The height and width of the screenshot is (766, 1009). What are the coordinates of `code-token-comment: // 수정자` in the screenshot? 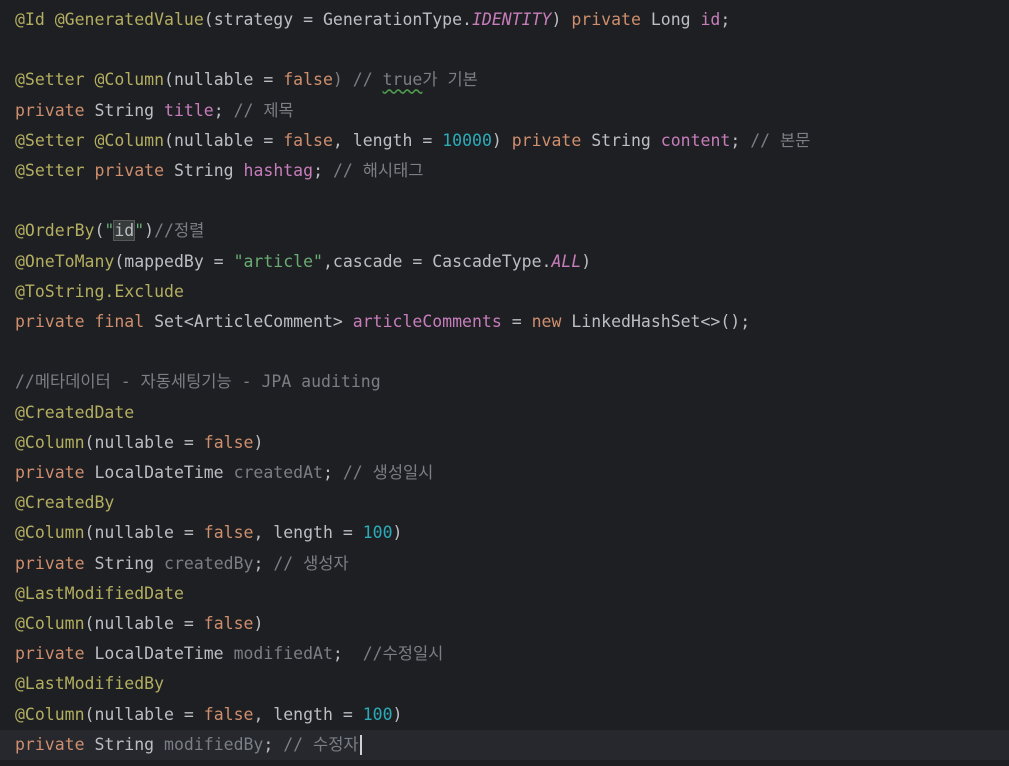 It's located at (321, 744).